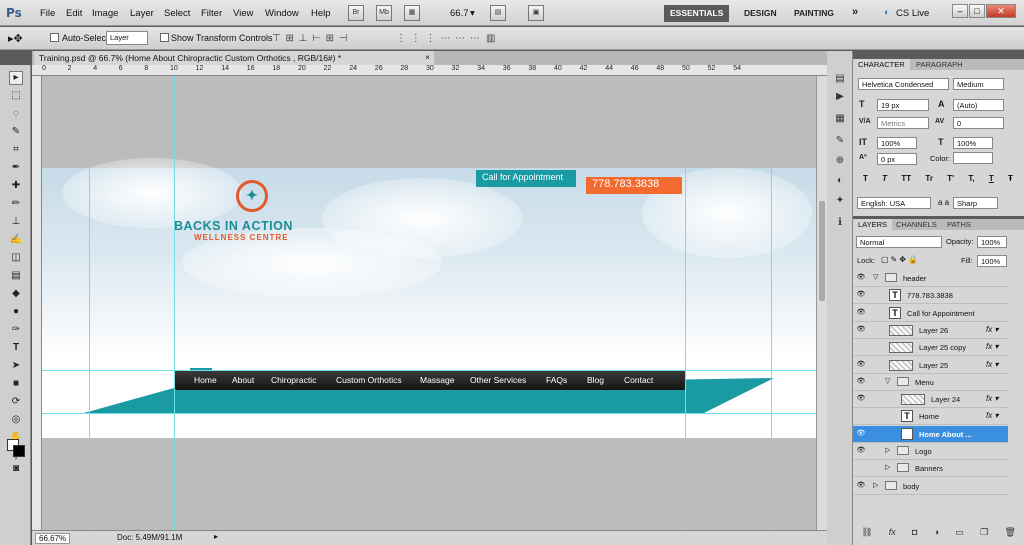  What do you see at coordinates (873, 224) in the screenshot?
I see `tab-layers: LAYERS` at bounding box center [873, 224].